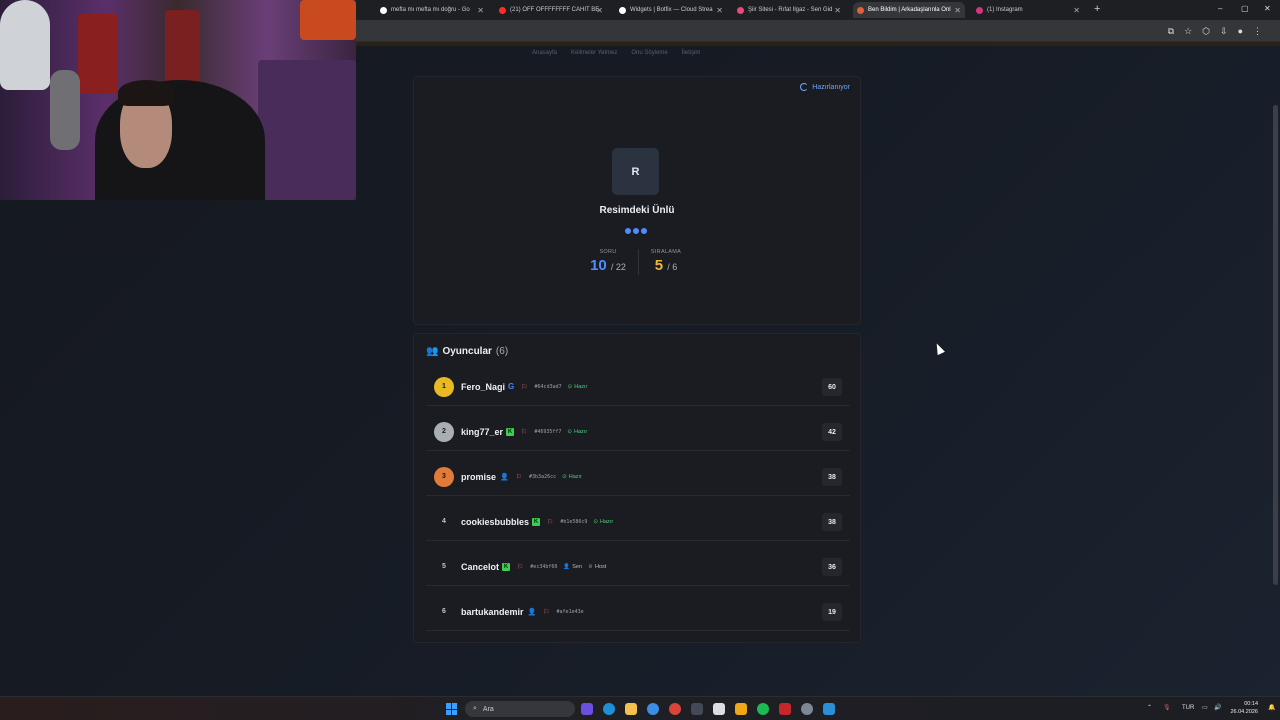 This screenshot has width=1280, height=720. Describe the element at coordinates (785, 709) in the screenshot. I see `taskbar-app-media-icon` at that location.